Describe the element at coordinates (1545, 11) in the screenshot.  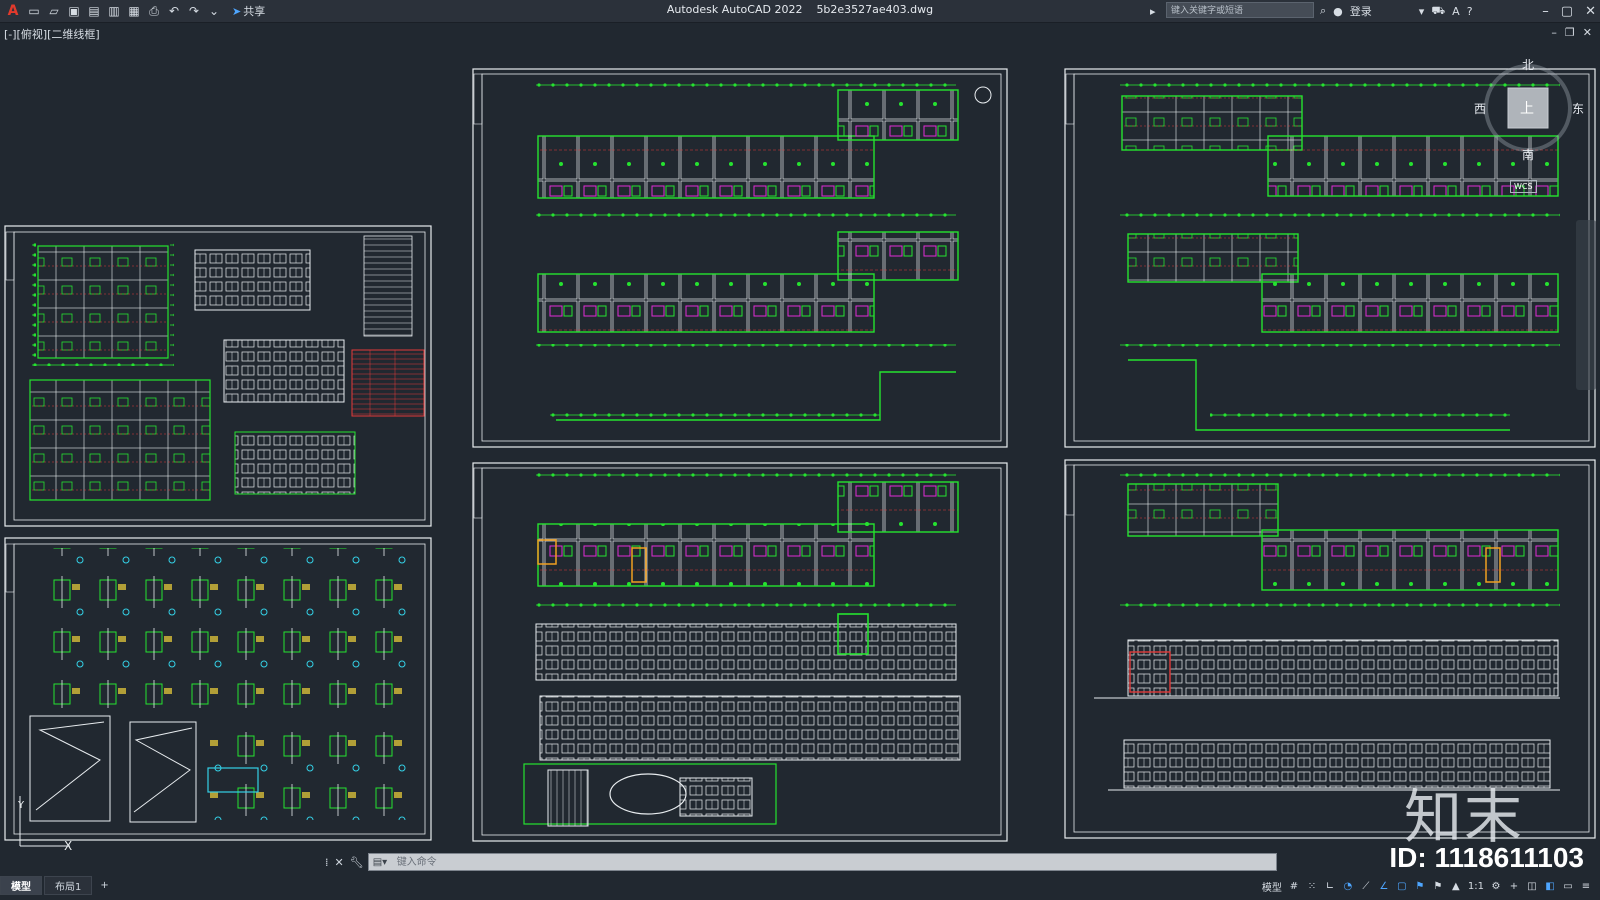
I see `minimize-icon: –` at that location.